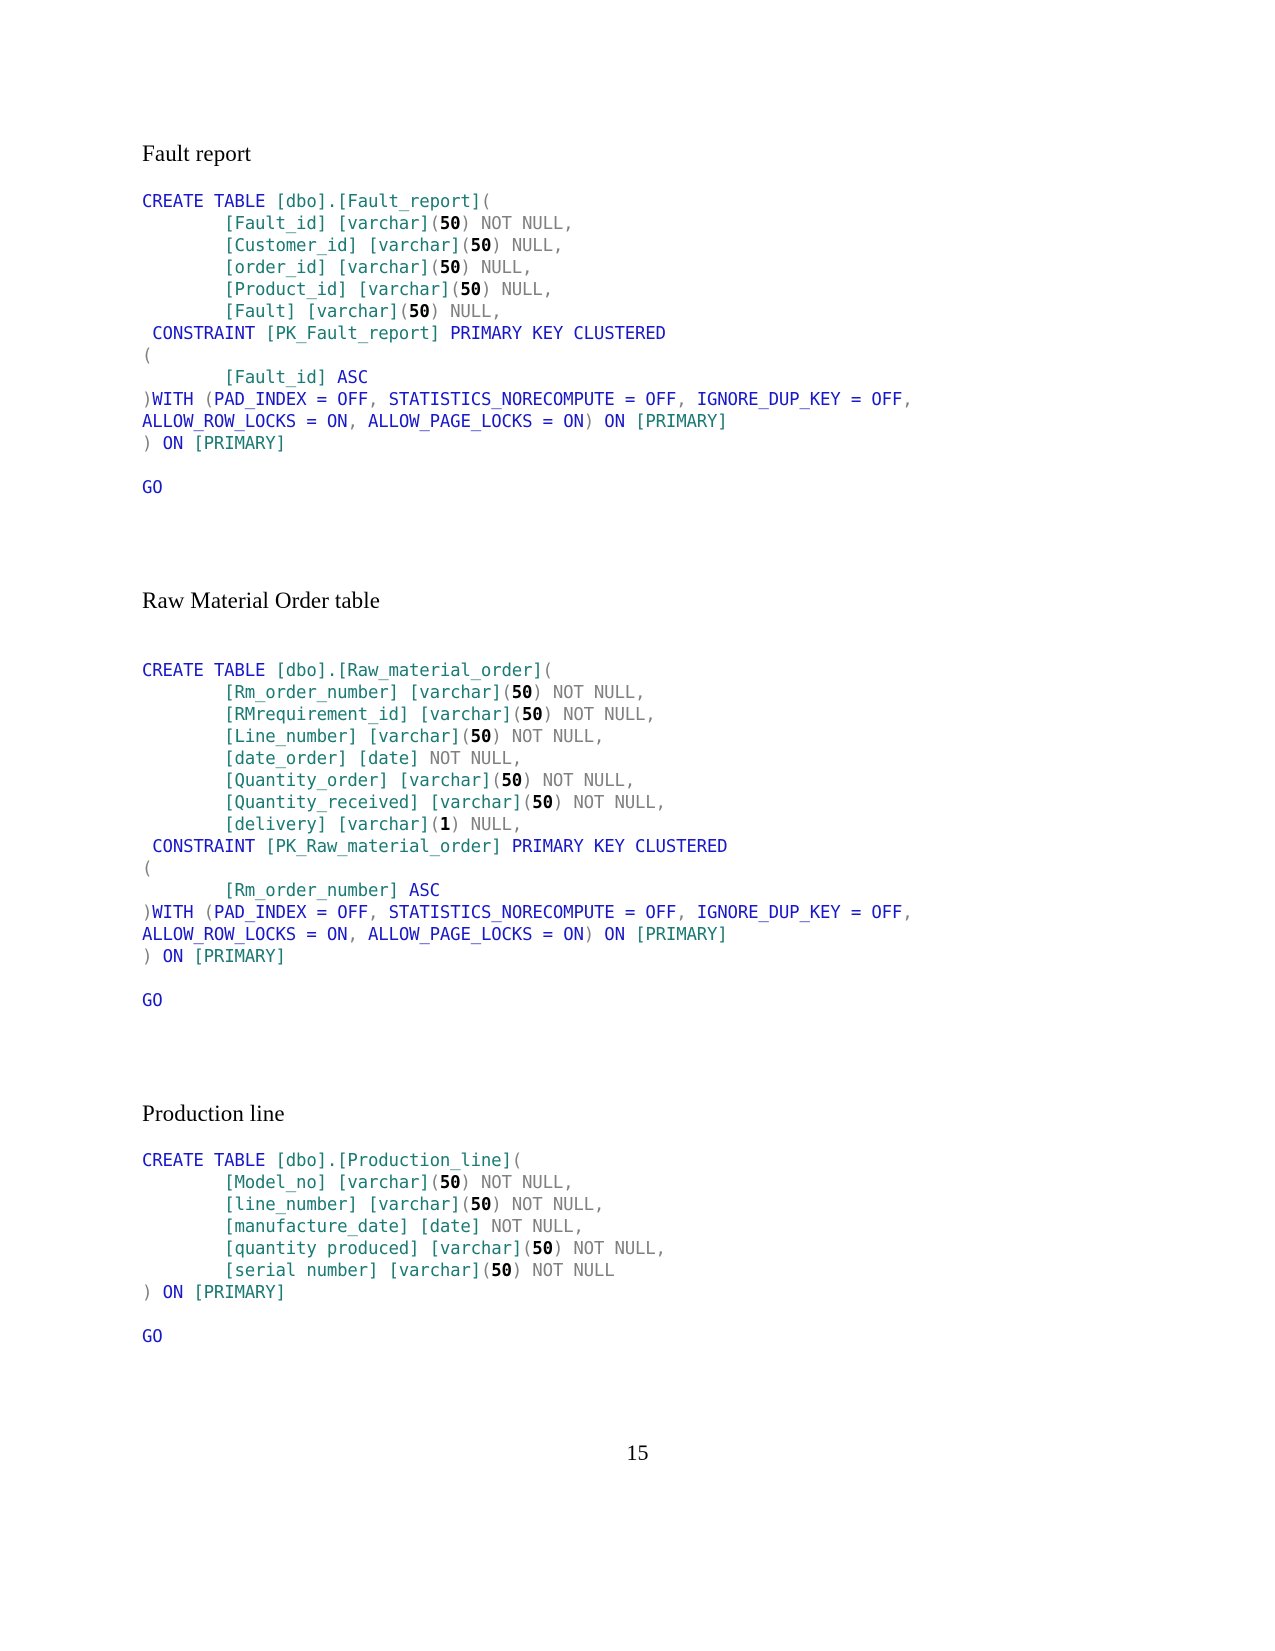  Describe the element at coordinates (619, 846) in the screenshot. I see `code-token: PRIMARY KEY CLUSTERED` at that location.